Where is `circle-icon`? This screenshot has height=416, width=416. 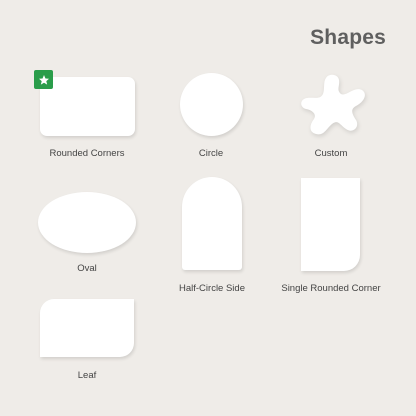
circle-icon is located at coordinates (211, 104).